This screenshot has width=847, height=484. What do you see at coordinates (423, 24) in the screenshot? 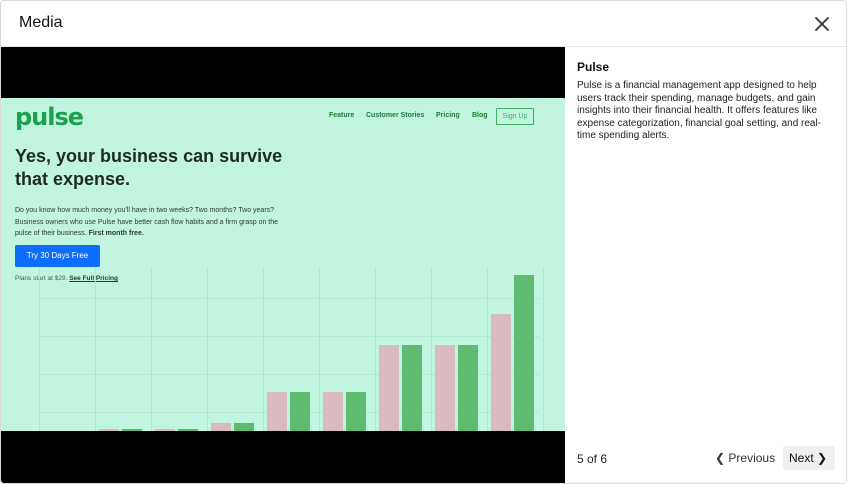
I see `dialog-header: Media` at bounding box center [423, 24].